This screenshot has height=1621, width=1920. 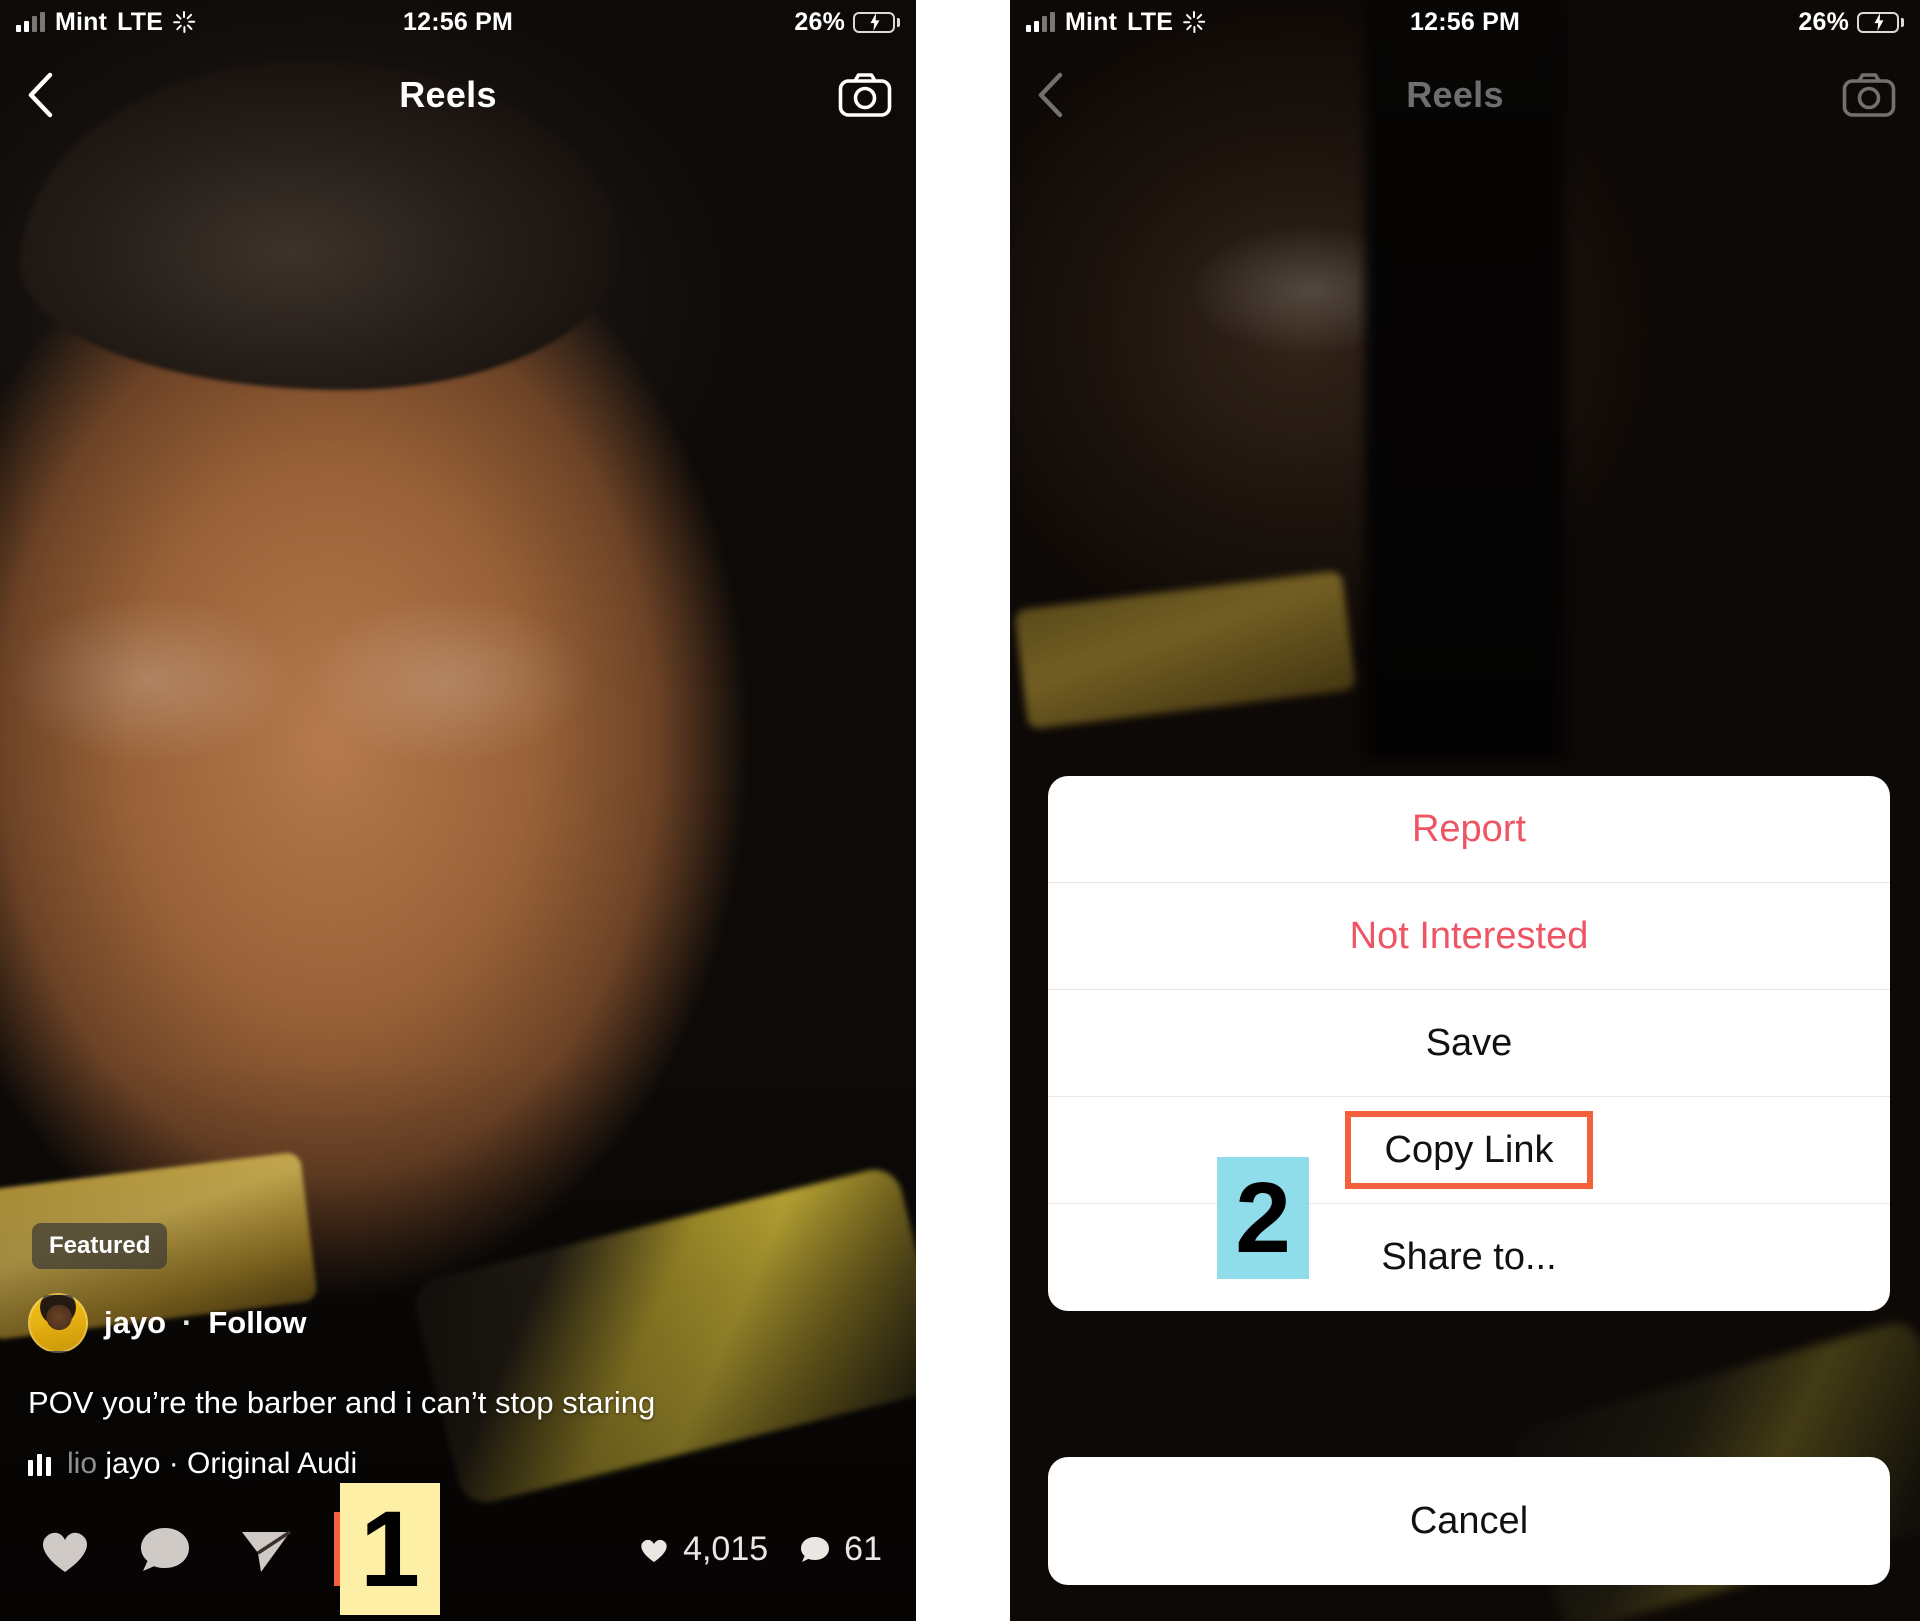 What do you see at coordinates (39, 1464) in the screenshot?
I see `music-note-icon` at bounding box center [39, 1464].